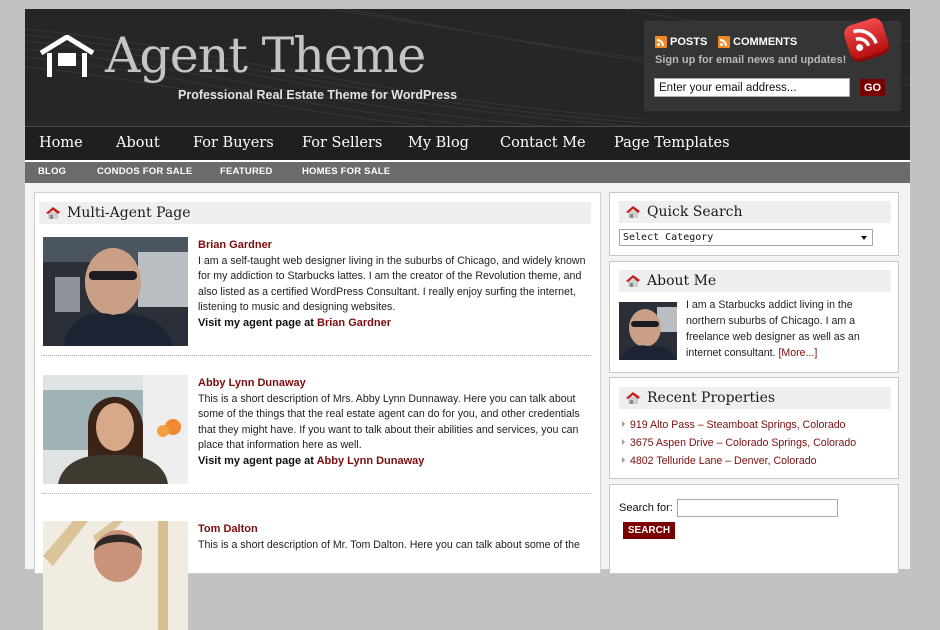 The height and width of the screenshot is (630, 940). I want to click on agent-name-link: Tom Dalton, so click(398, 530).